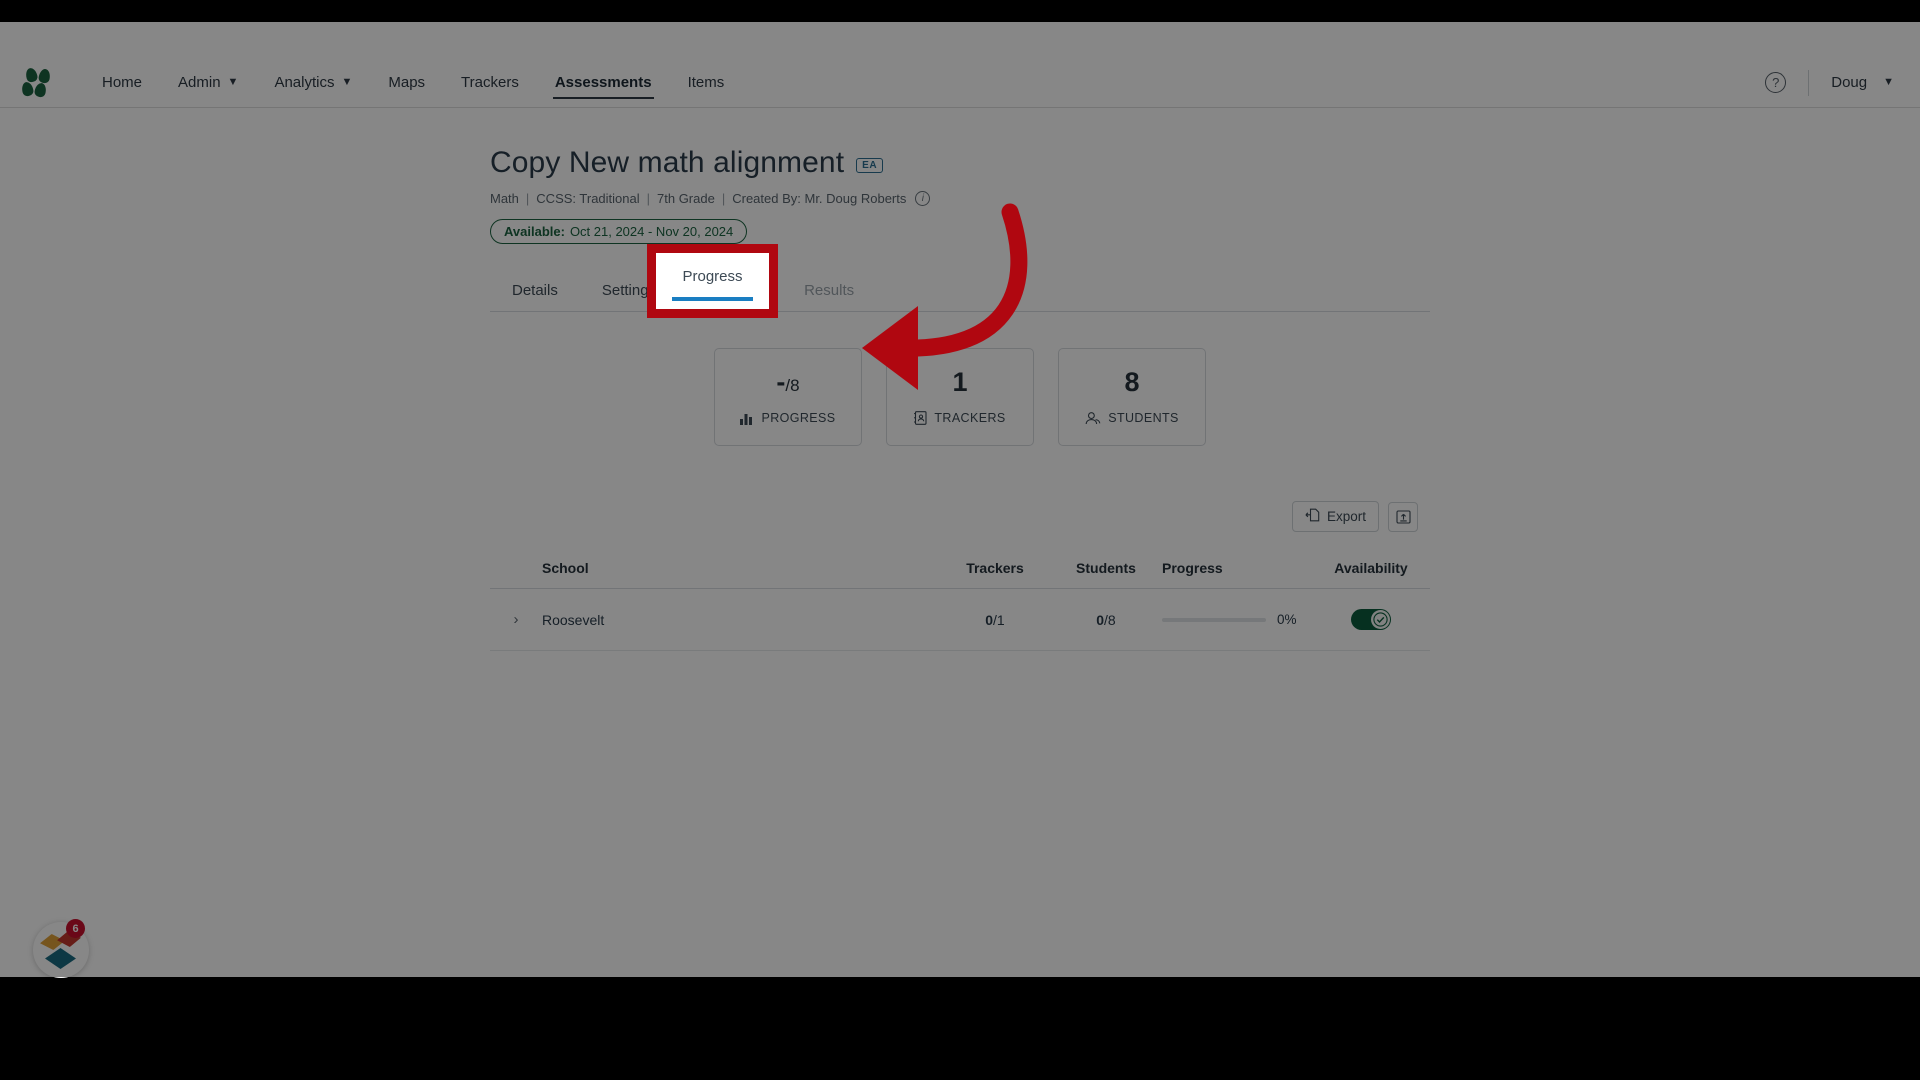 This screenshot has height=1080, width=1920. I want to click on tab-label: Details, so click(535, 290).